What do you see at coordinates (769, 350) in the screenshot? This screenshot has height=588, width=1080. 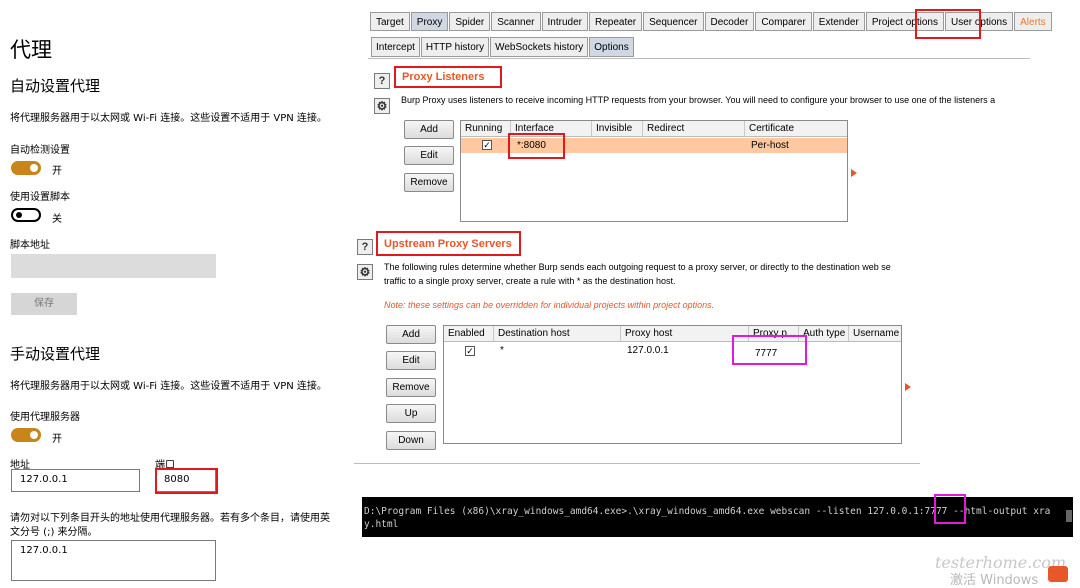 I see `proxy-port-highlight-box` at bounding box center [769, 350].